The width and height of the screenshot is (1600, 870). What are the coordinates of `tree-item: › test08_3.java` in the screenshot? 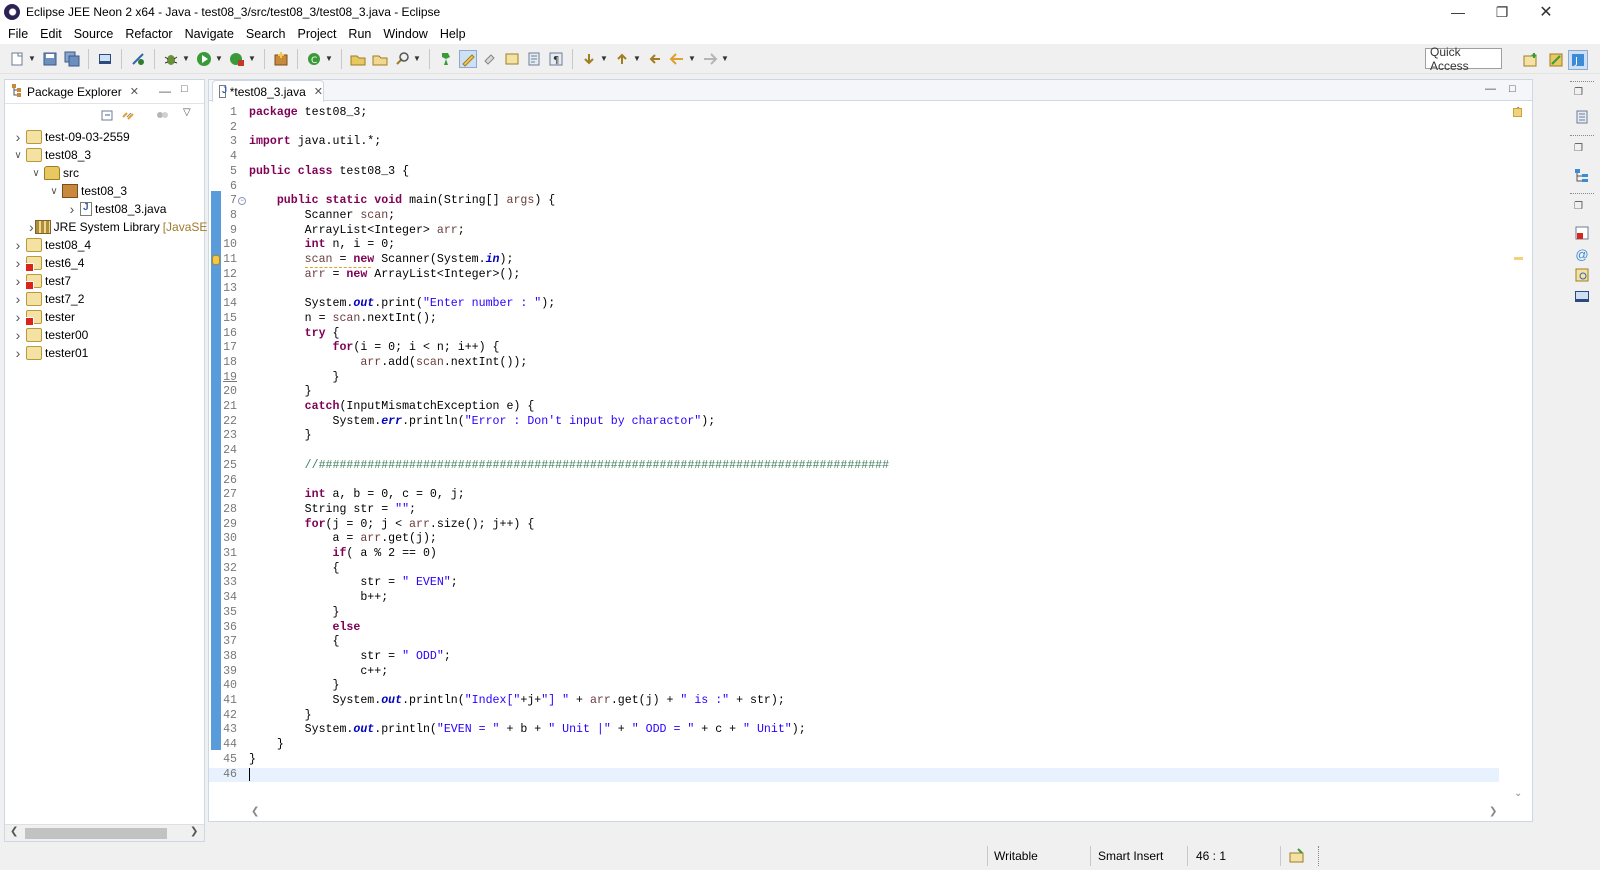 It's located at (104, 209).